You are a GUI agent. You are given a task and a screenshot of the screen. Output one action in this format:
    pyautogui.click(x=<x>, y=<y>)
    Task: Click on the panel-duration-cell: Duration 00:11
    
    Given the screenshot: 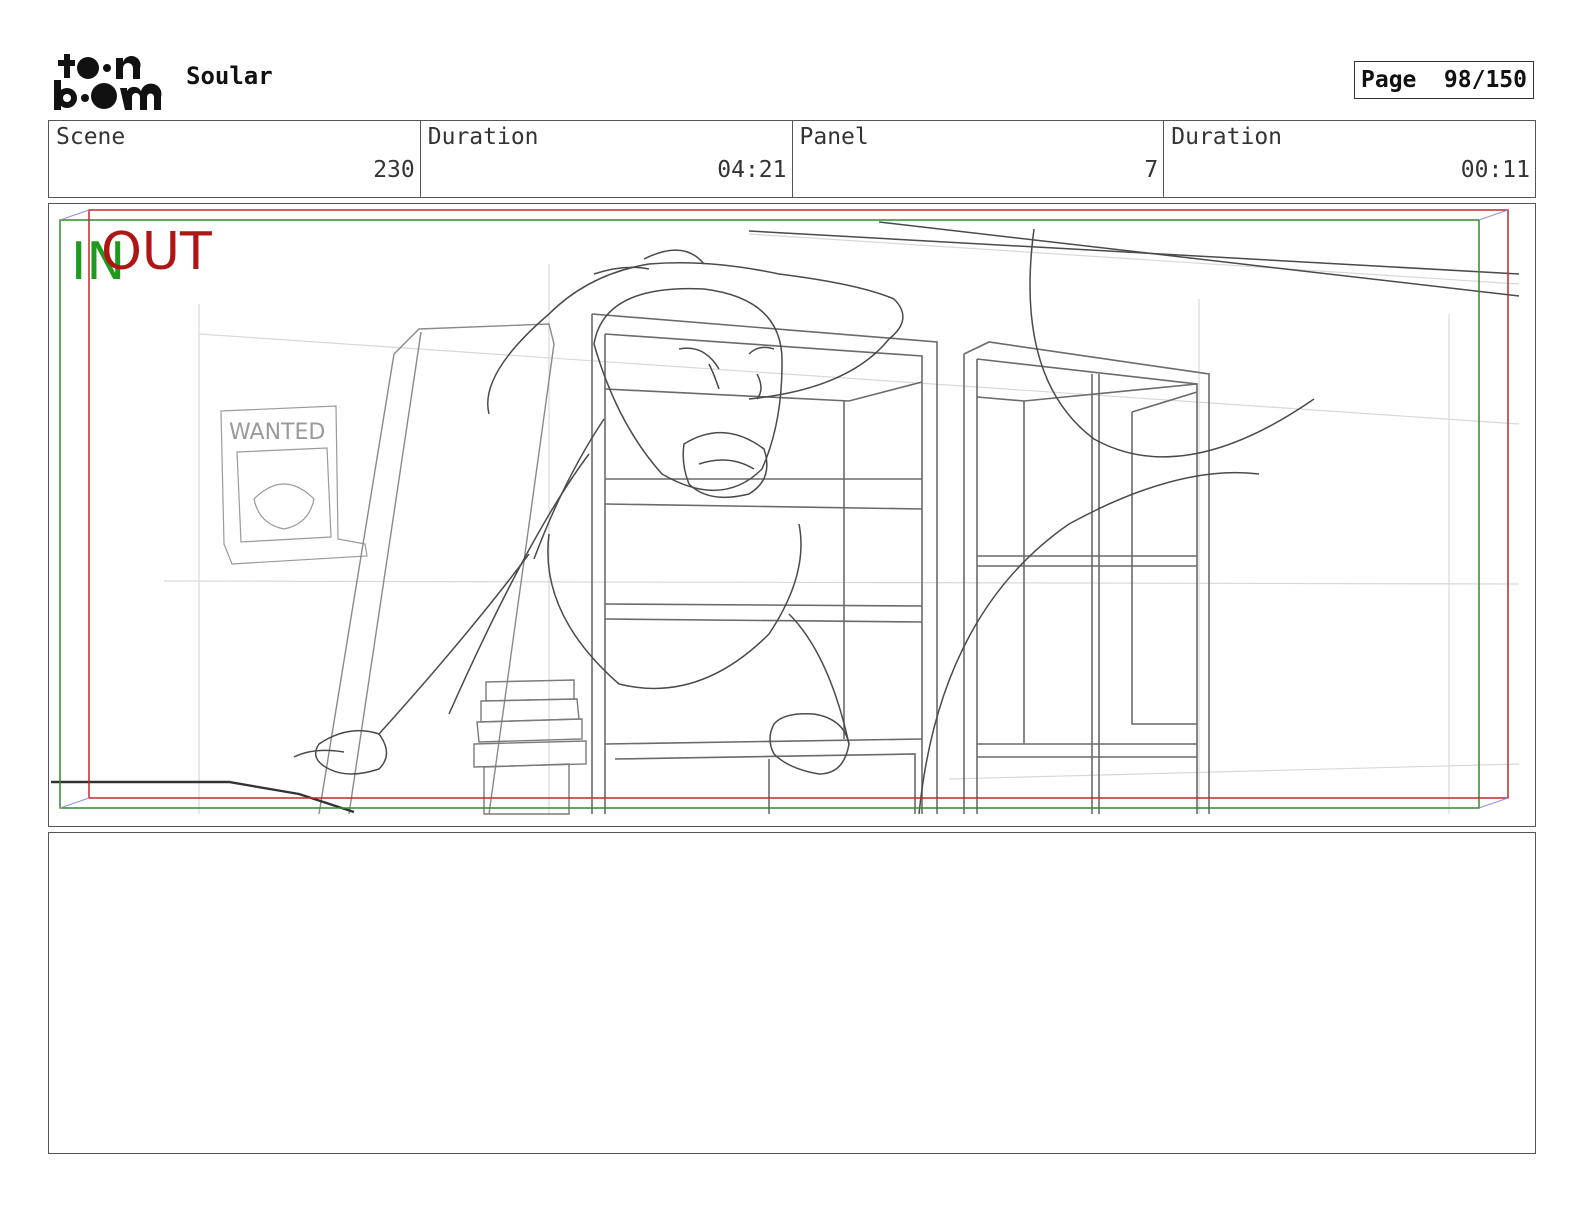 What is the action you would take?
    pyautogui.click(x=1349, y=159)
    